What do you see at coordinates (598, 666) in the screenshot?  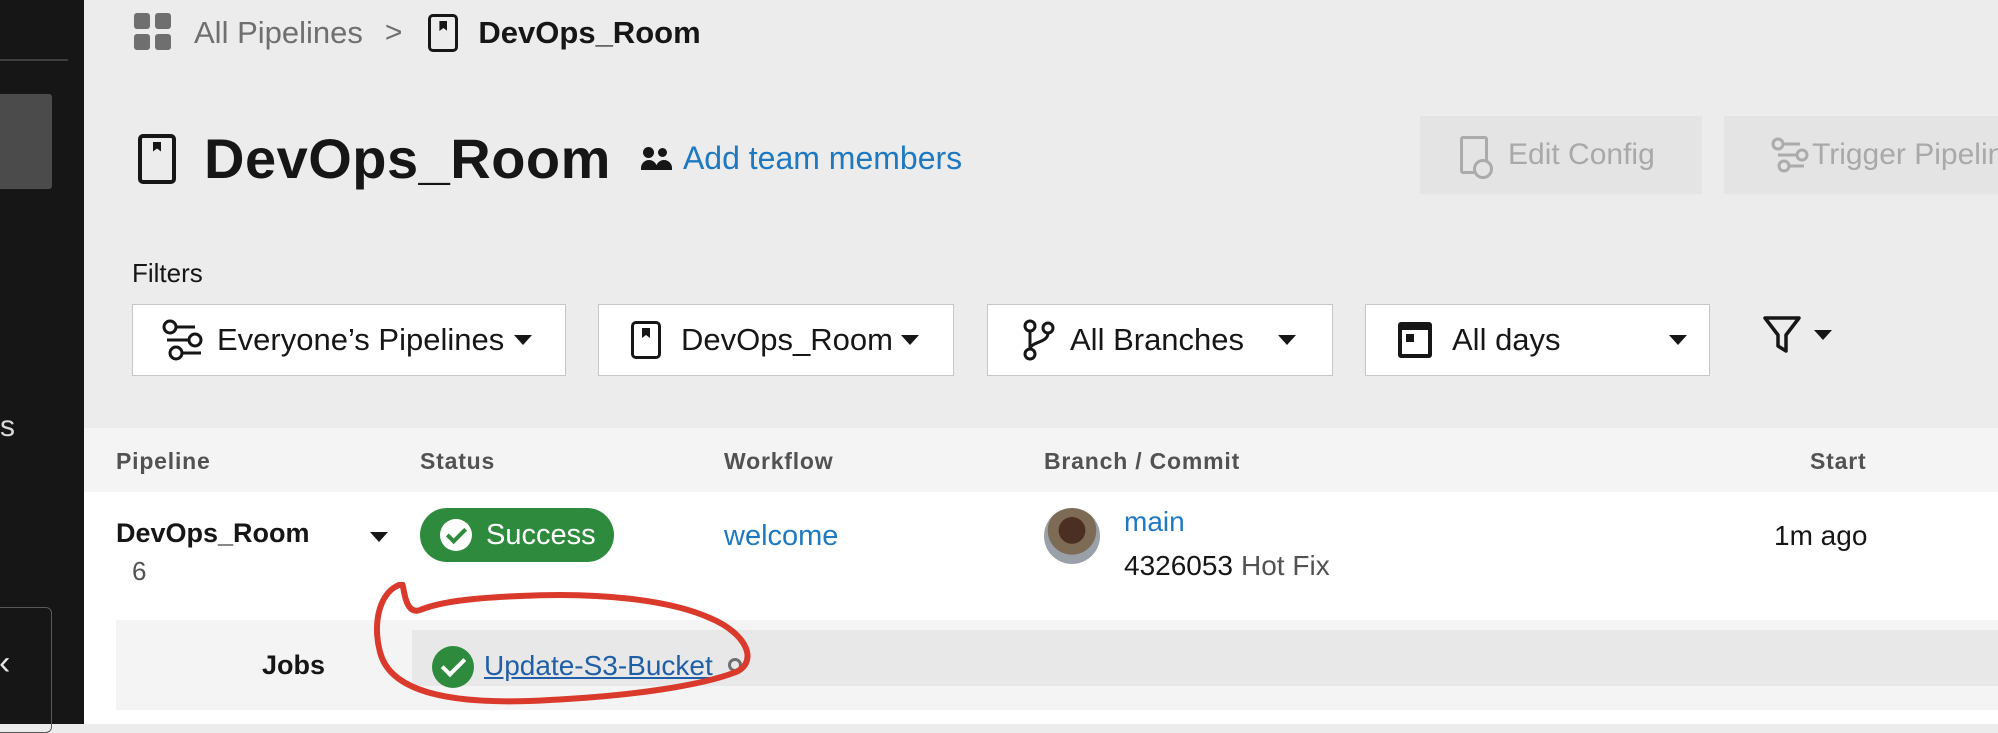 I see `job-link: Update-S3-Bucket` at bounding box center [598, 666].